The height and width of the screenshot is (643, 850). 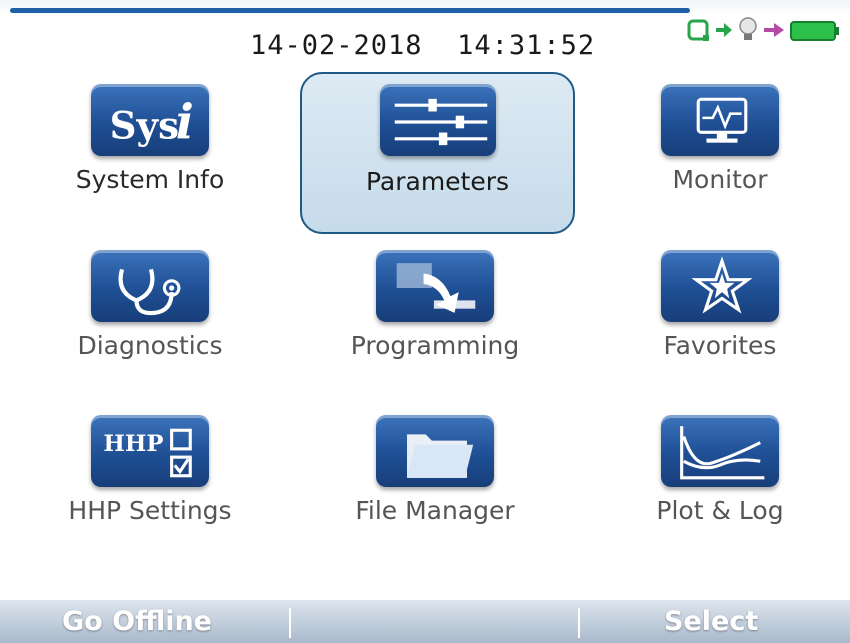 What do you see at coordinates (698, 30) in the screenshot?
I see `connection-icon` at bounding box center [698, 30].